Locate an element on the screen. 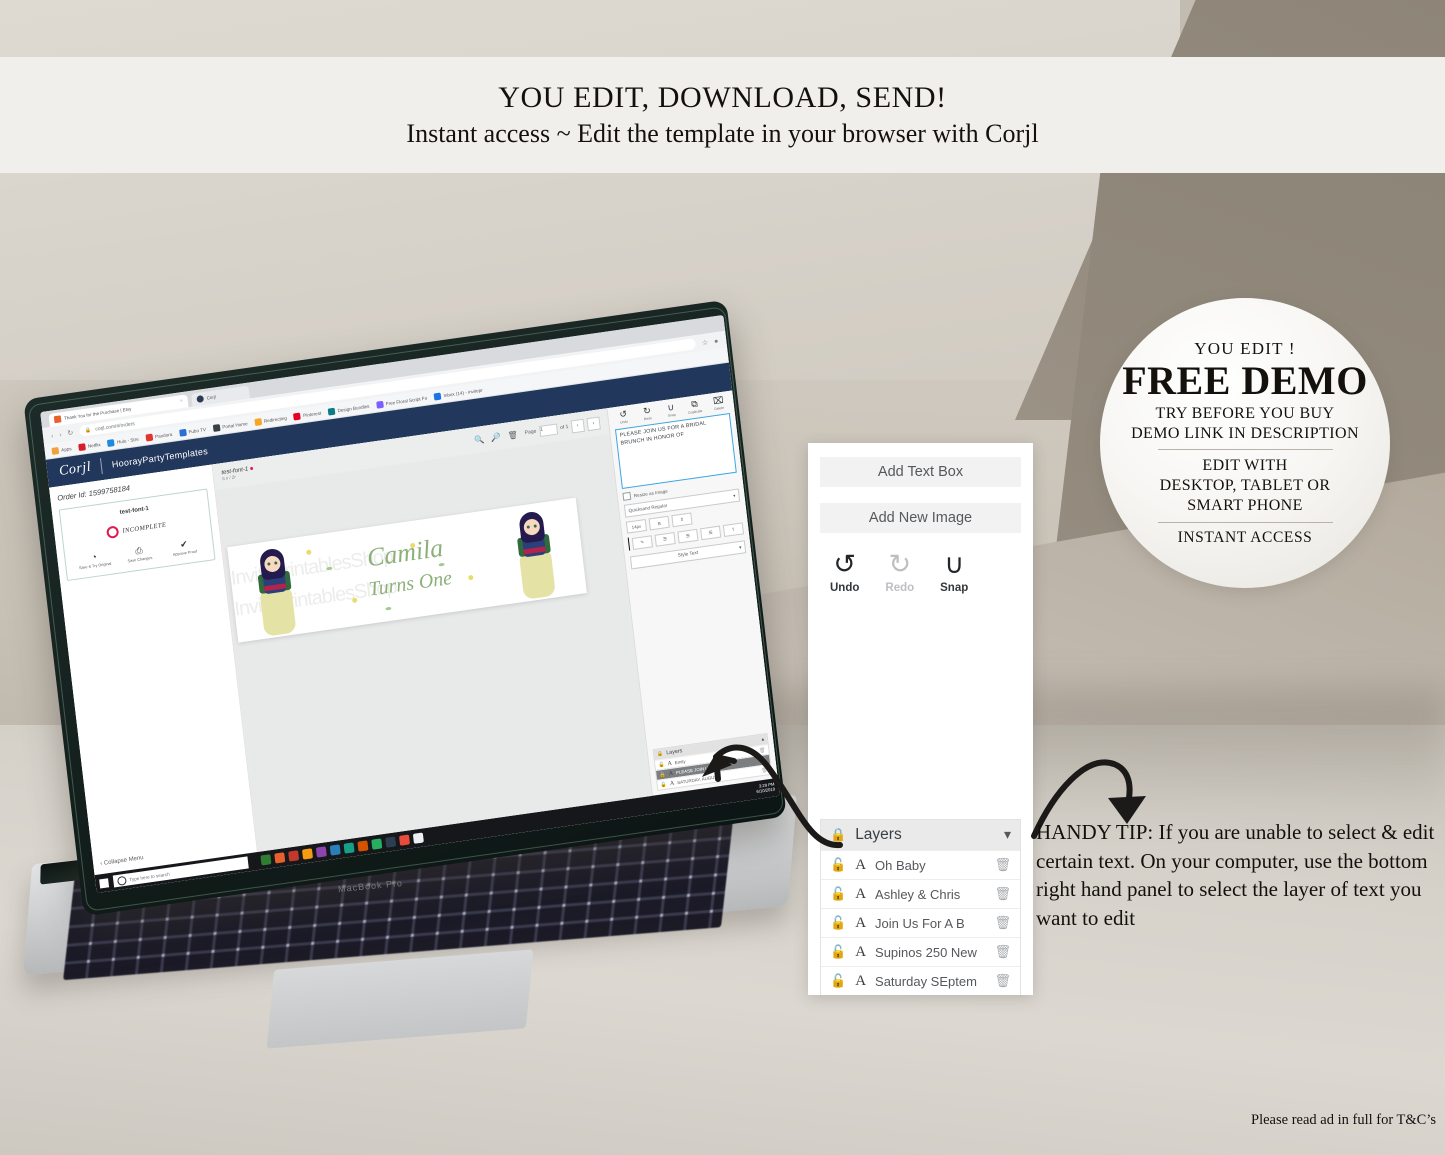  layer-row: 🔓 A Oh Baby 🗑 is located at coordinates (920, 864).